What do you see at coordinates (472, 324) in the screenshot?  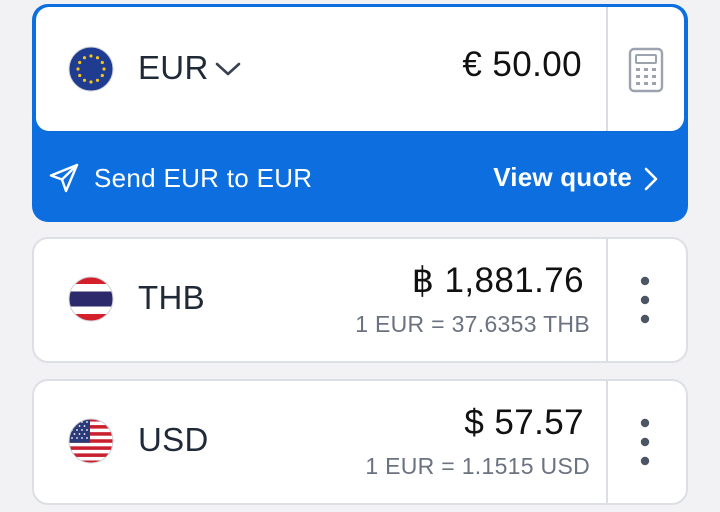 I see `exchange-rate: 1 EUR = 37.6353 THB` at bounding box center [472, 324].